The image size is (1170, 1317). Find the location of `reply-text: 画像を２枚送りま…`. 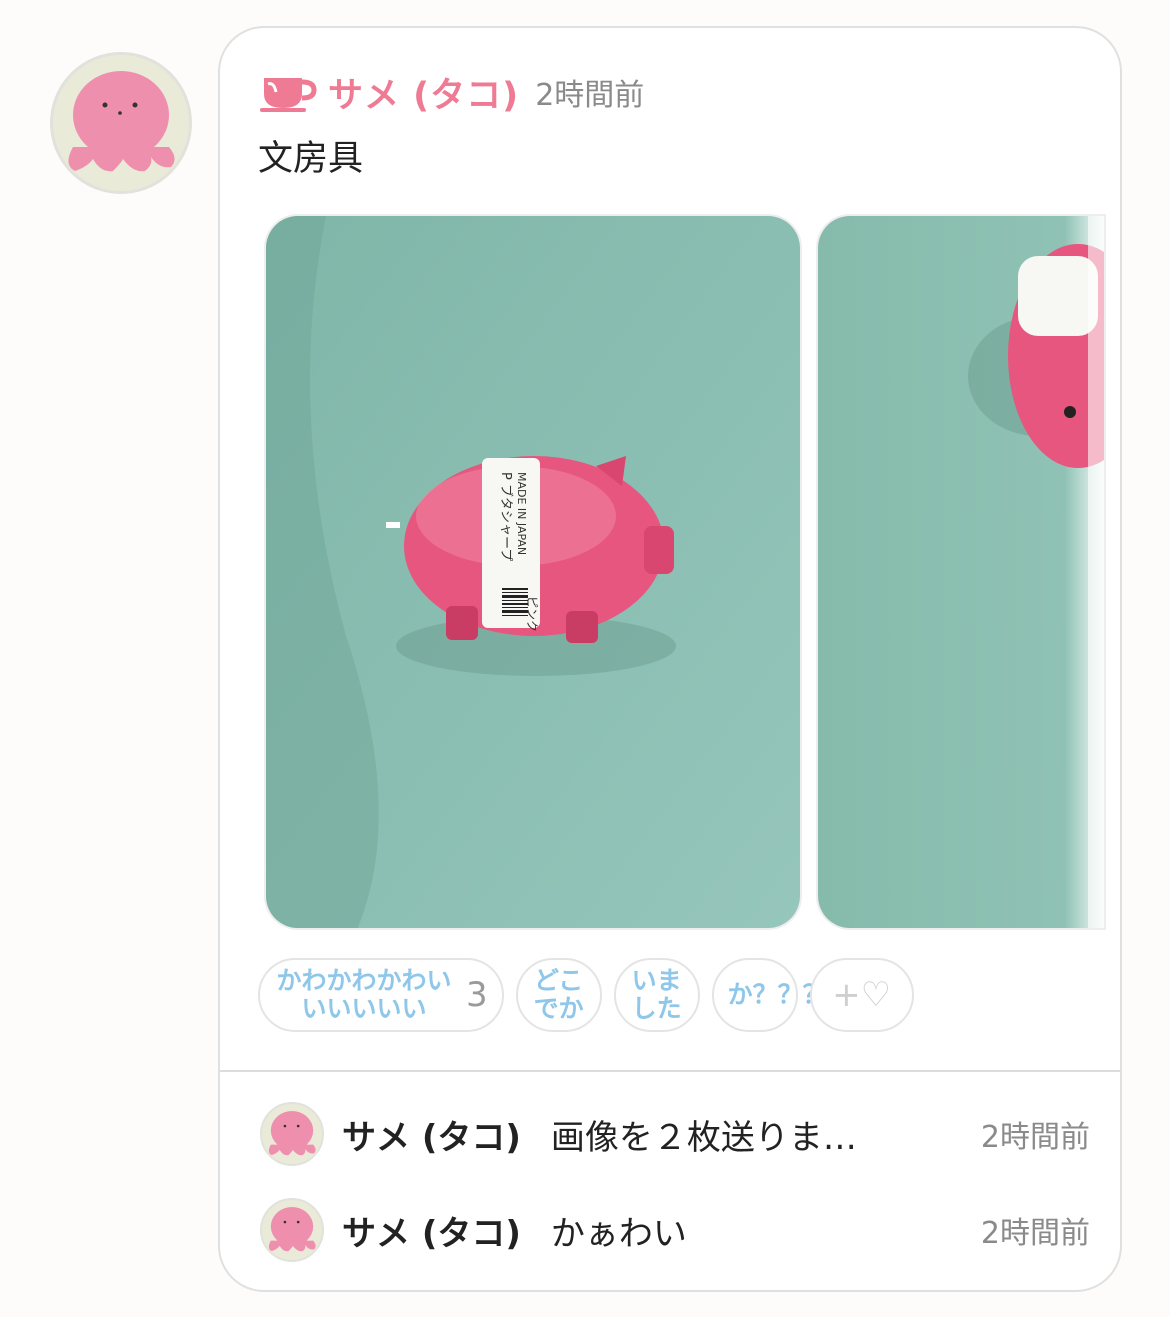

reply-text: 画像を２枚送りま… is located at coordinates (703, 1137).